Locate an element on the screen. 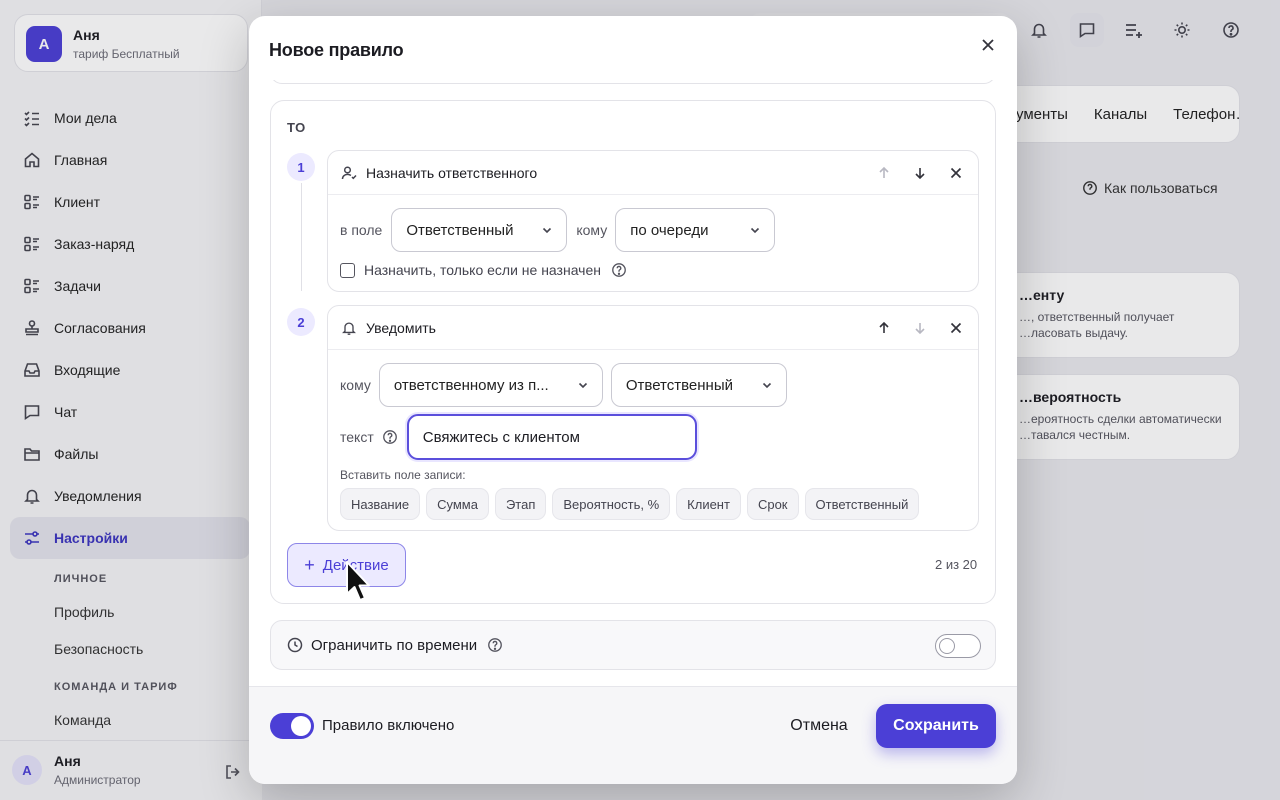 The image size is (1280, 800). bell-icon is located at coordinates (349, 328).